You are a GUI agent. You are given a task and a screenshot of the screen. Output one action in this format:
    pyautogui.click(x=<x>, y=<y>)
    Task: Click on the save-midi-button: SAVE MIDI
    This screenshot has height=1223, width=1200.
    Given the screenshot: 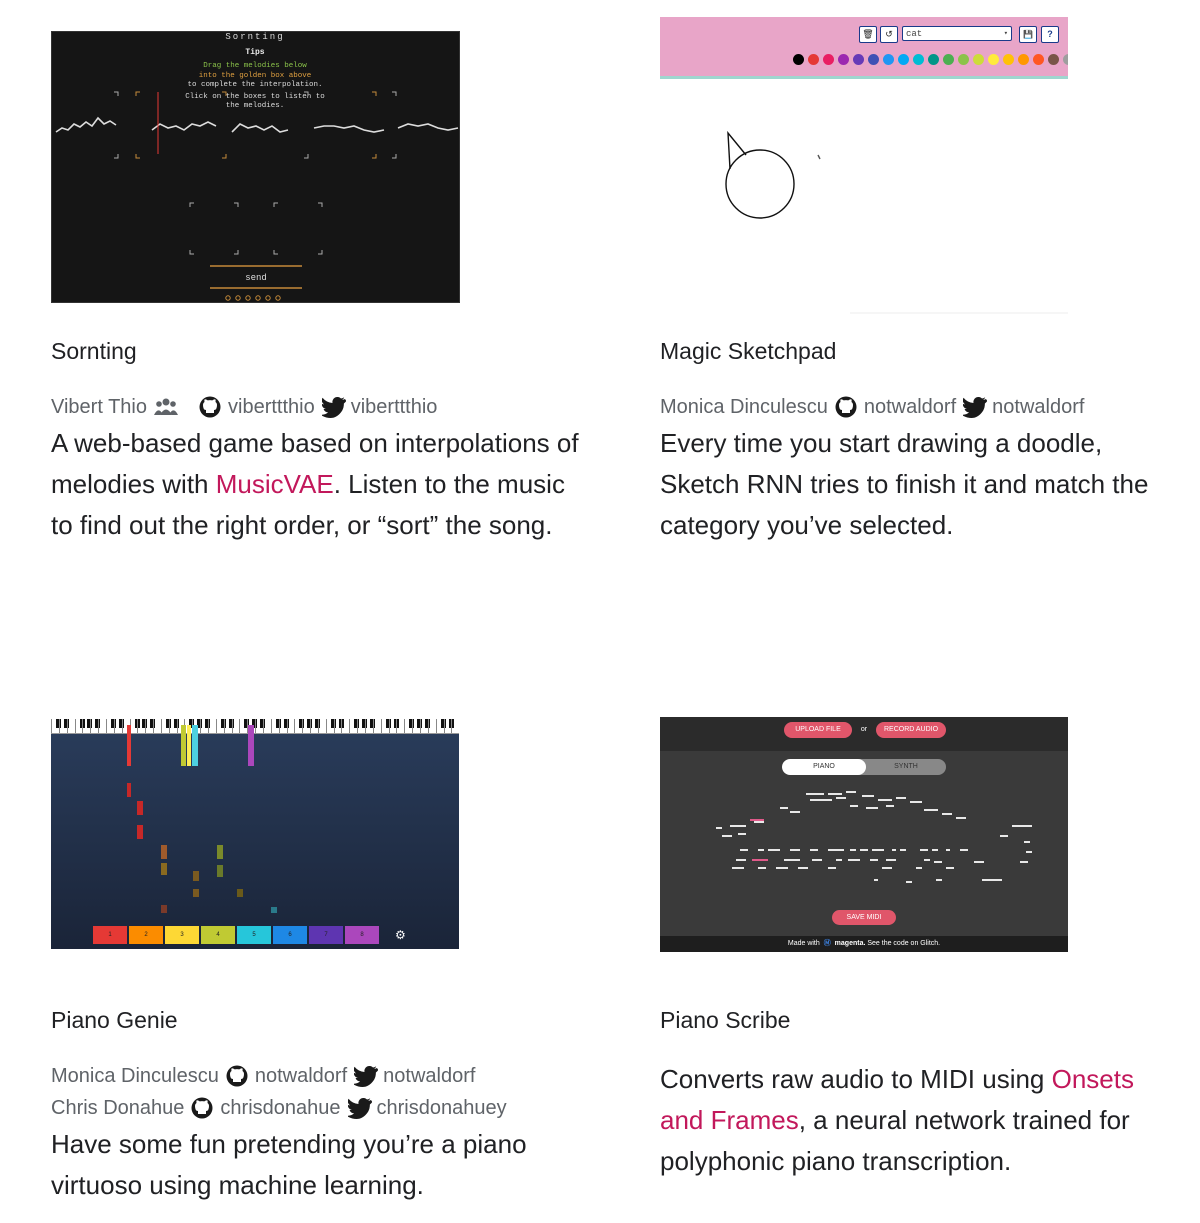 What is the action you would take?
    pyautogui.click(x=864, y=917)
    